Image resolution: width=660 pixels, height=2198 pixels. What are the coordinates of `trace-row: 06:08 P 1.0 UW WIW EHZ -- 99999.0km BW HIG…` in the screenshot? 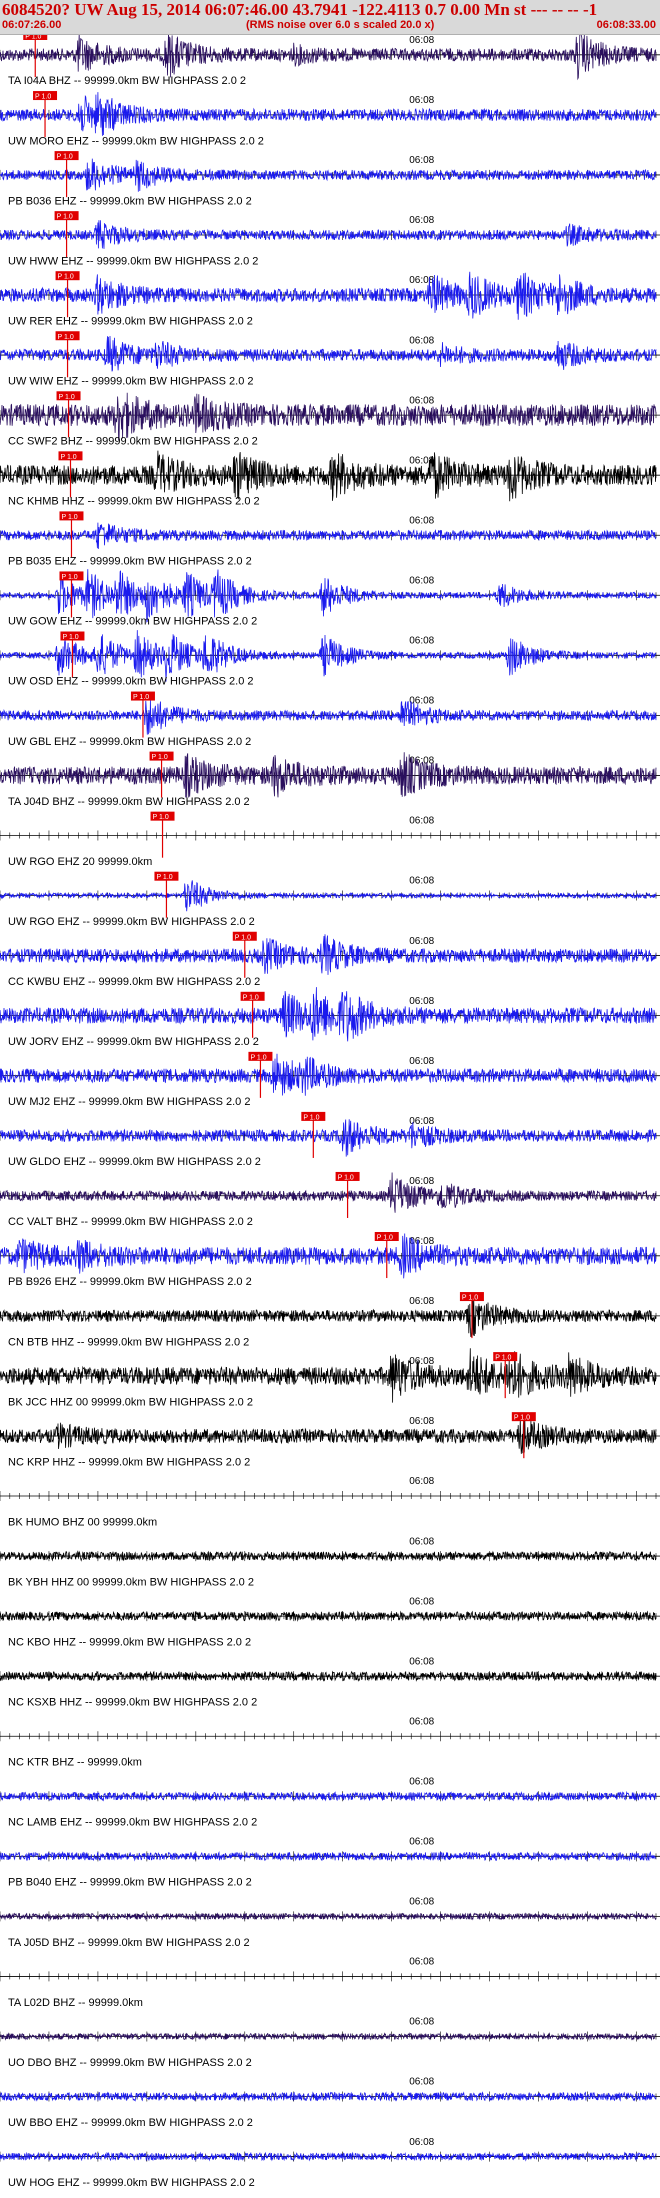 It's located at (330, 359).